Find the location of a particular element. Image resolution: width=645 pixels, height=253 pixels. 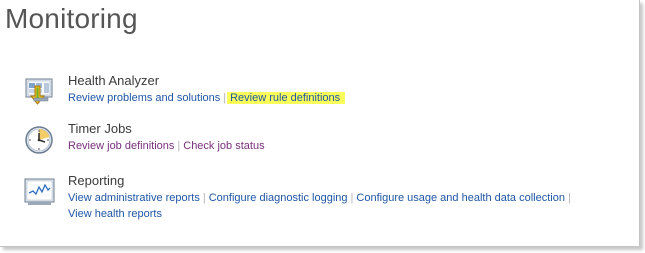

page-title: Monitoring is located at coordinates (71, 18).